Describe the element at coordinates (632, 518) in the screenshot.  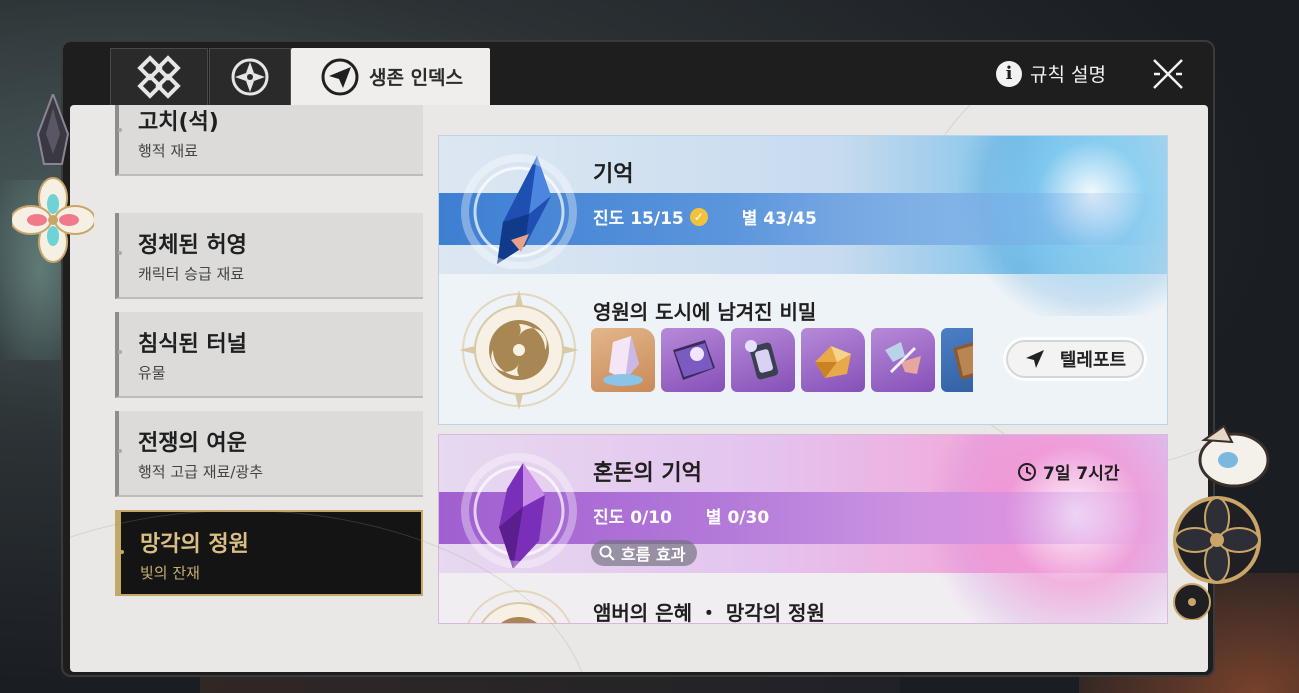
I see `progress-text: 진도 0/10` at that location.